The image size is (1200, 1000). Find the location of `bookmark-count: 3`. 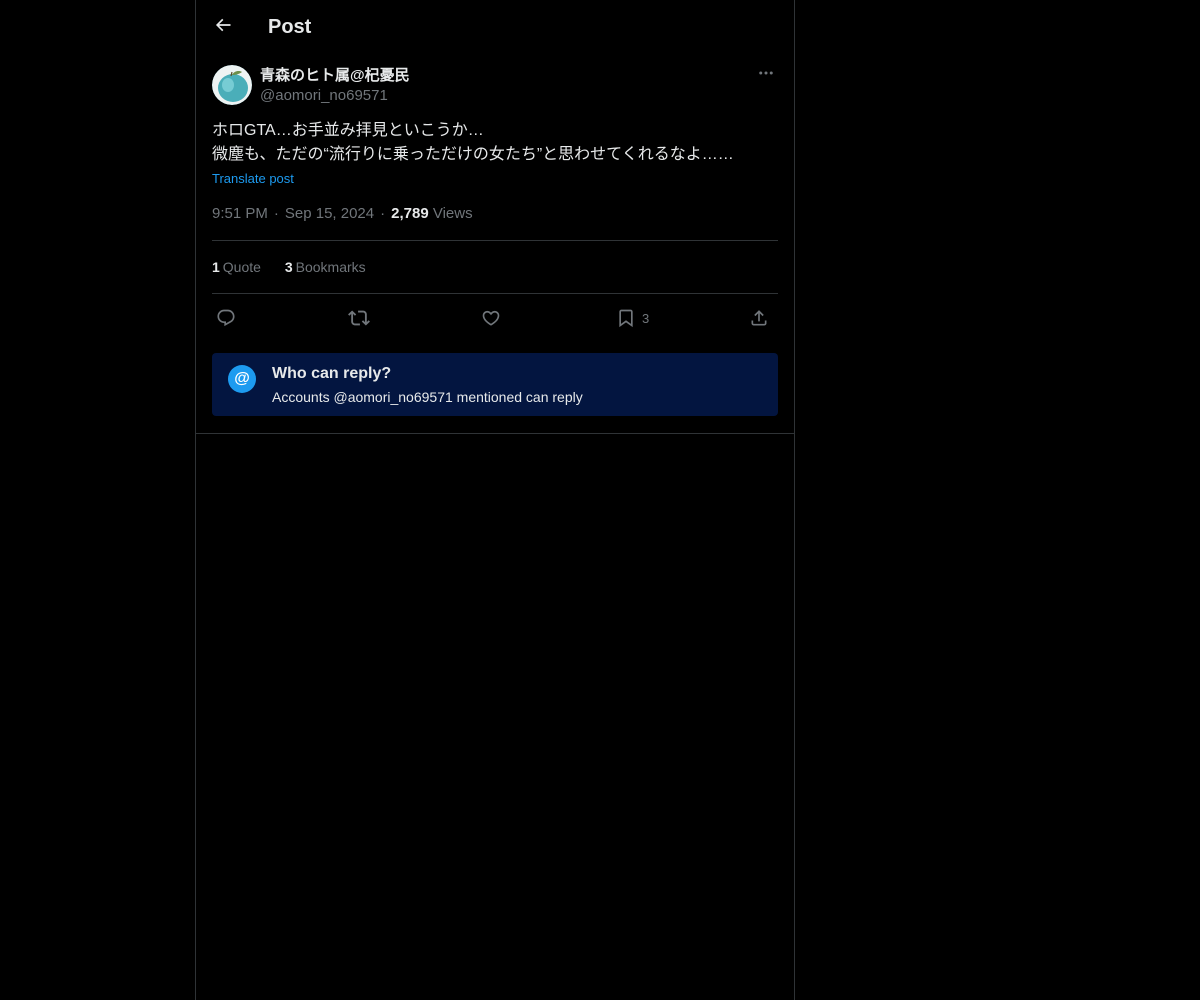

bookmark-count: 3 is located at coordinates (646, 318).